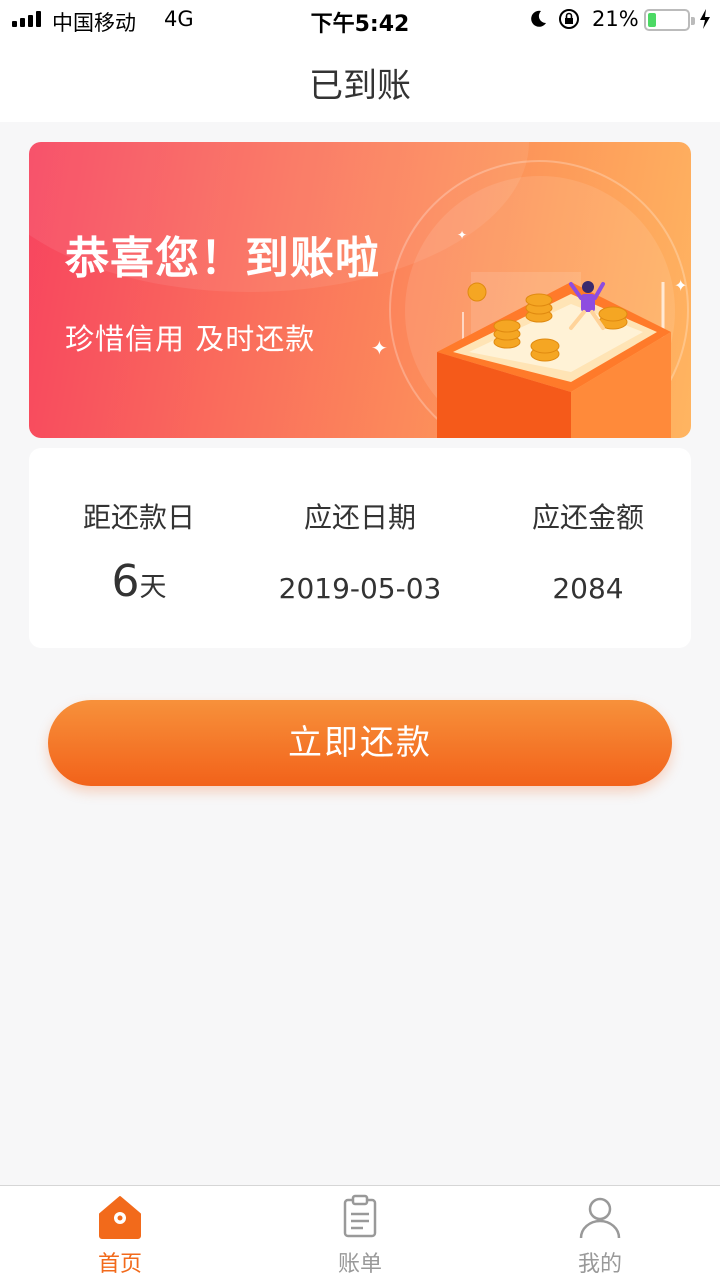 The image size is (720, 1280). Describe the element at coordinates (359, 517) in the screenshot. I see `due-date-label: 应还日期` at that location.